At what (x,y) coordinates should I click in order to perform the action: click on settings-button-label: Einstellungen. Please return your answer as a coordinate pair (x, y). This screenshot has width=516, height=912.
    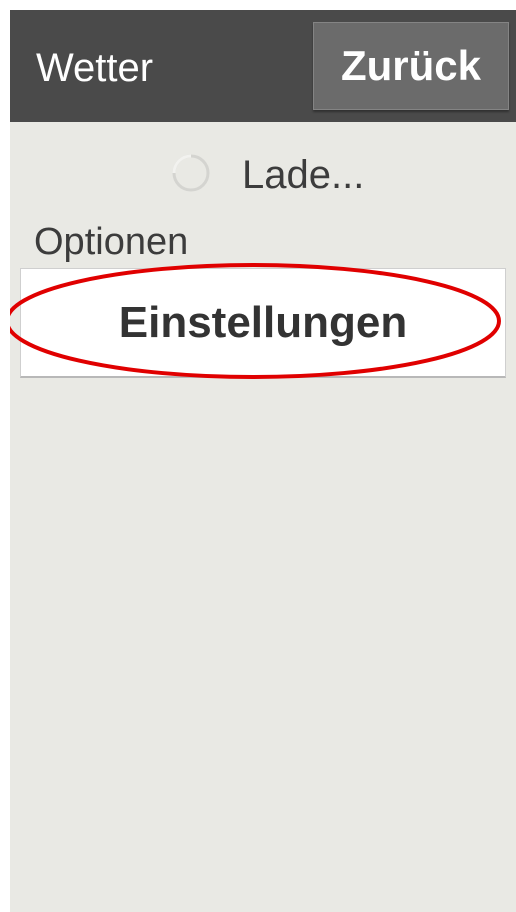
    Looking at the image, I should click on (263, 322).